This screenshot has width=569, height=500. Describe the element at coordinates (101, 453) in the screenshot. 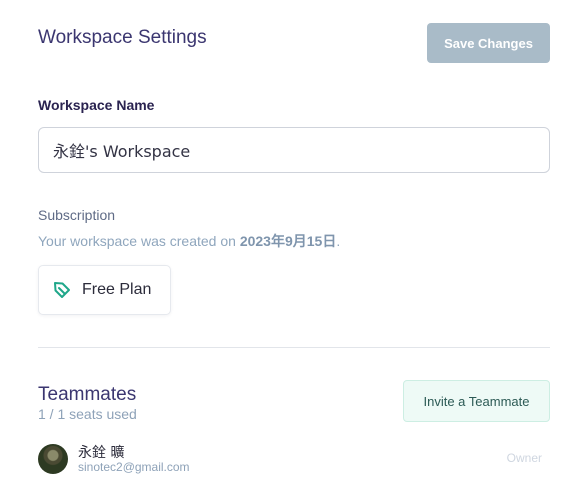

I see `member-name: 永銓 曠` at that location.